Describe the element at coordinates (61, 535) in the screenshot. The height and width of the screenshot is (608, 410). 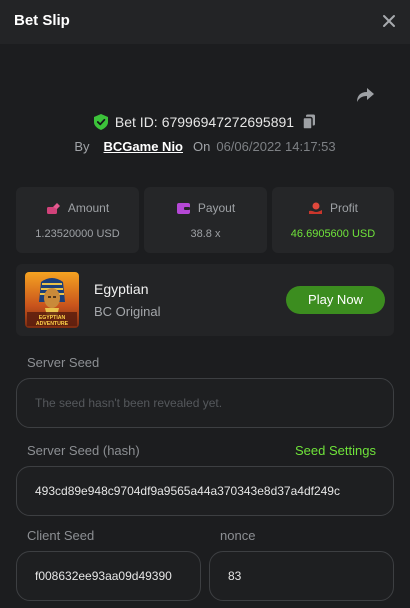
I see `client-seed-label: Client Seed` at that location.